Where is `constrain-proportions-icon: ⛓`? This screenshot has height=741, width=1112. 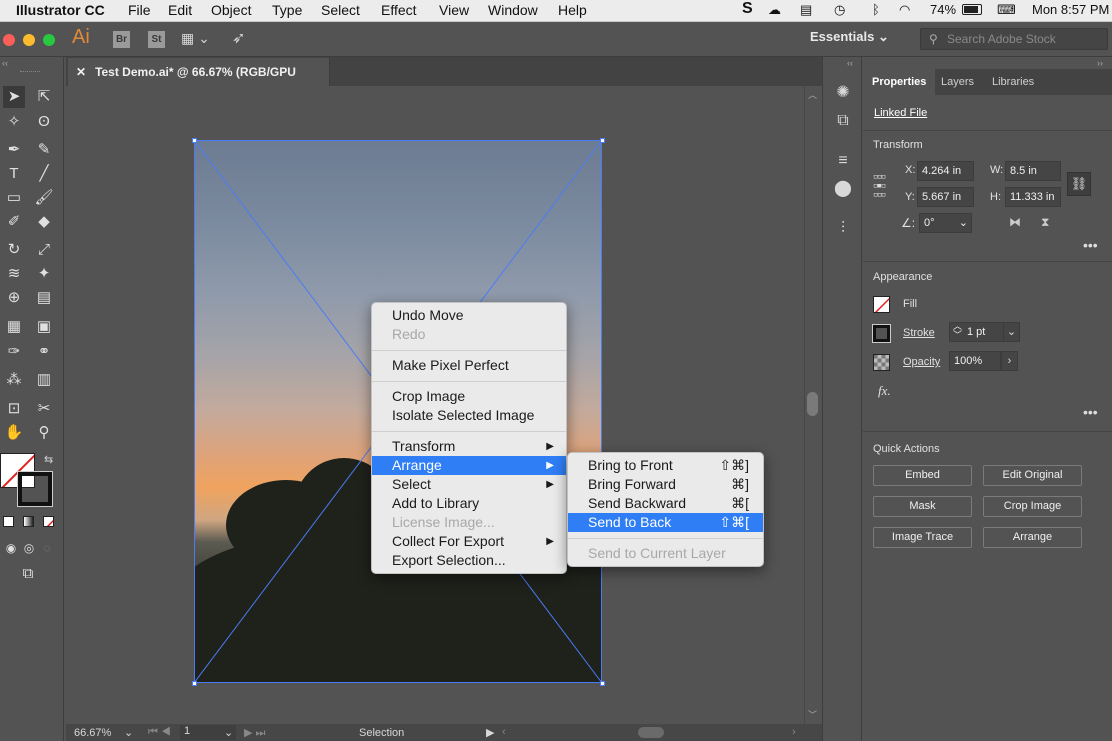
constrain-proportions-icon: ⛓ is located at coordinates (1079, 184).